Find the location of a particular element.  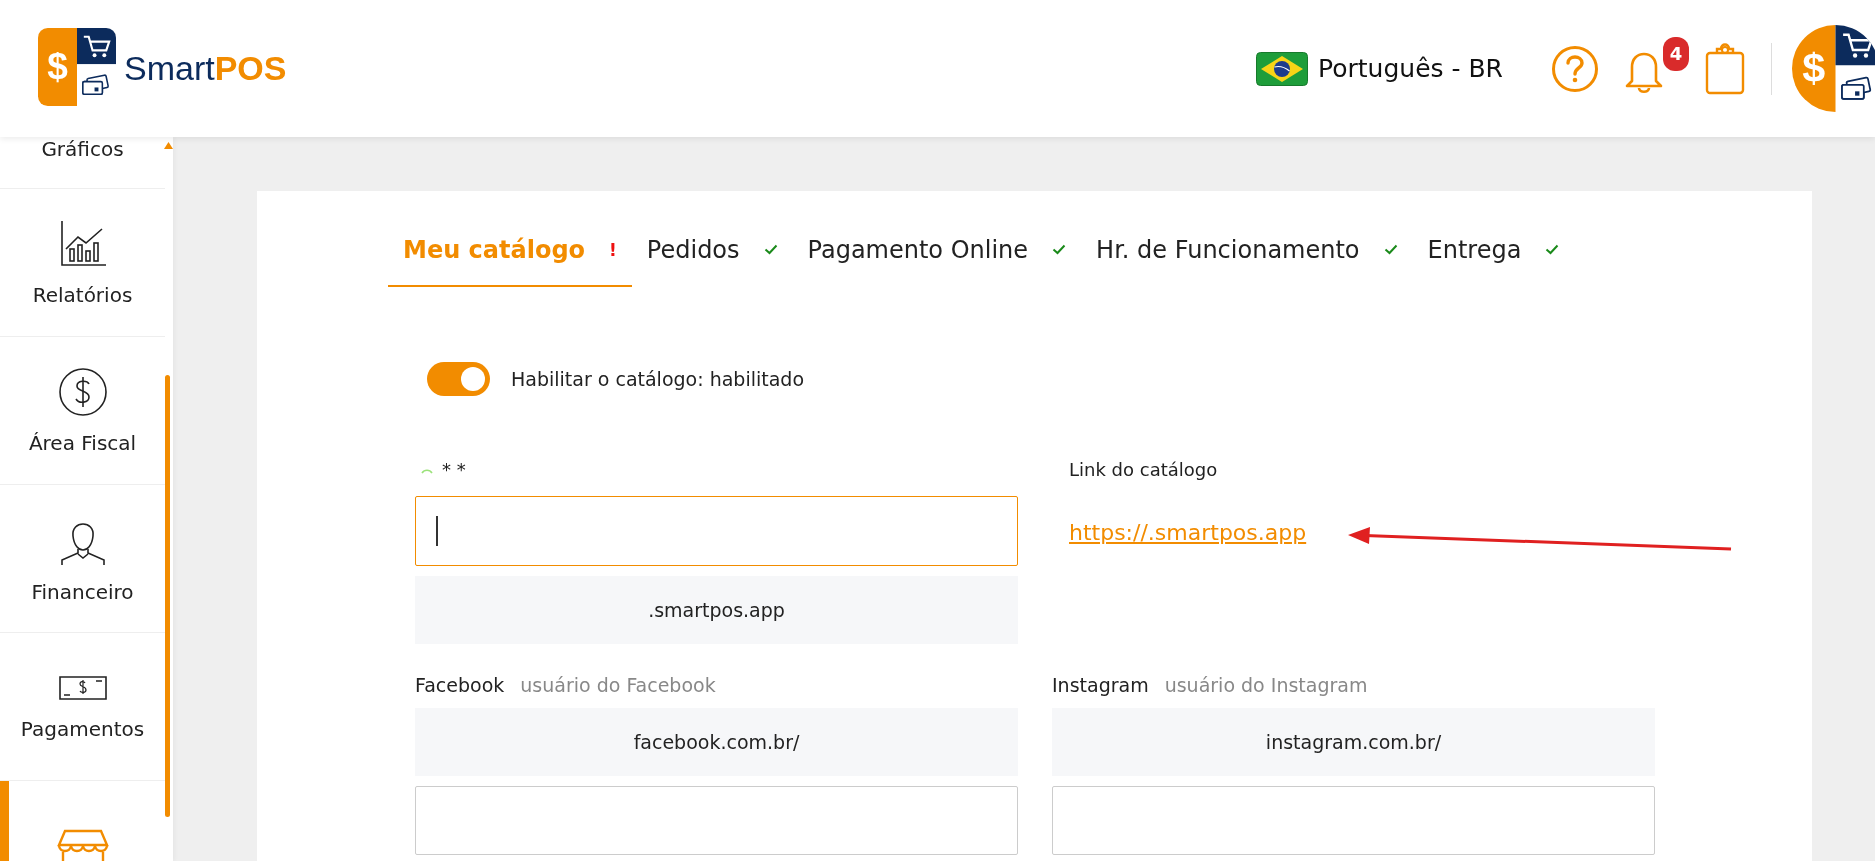

scroll-up-icon is located at coordinates (168, 145).